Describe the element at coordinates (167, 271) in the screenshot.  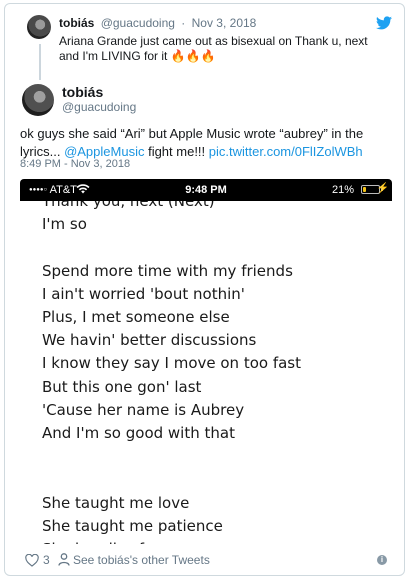
I see `lyric-line: Spend more time with my friends` at that location.